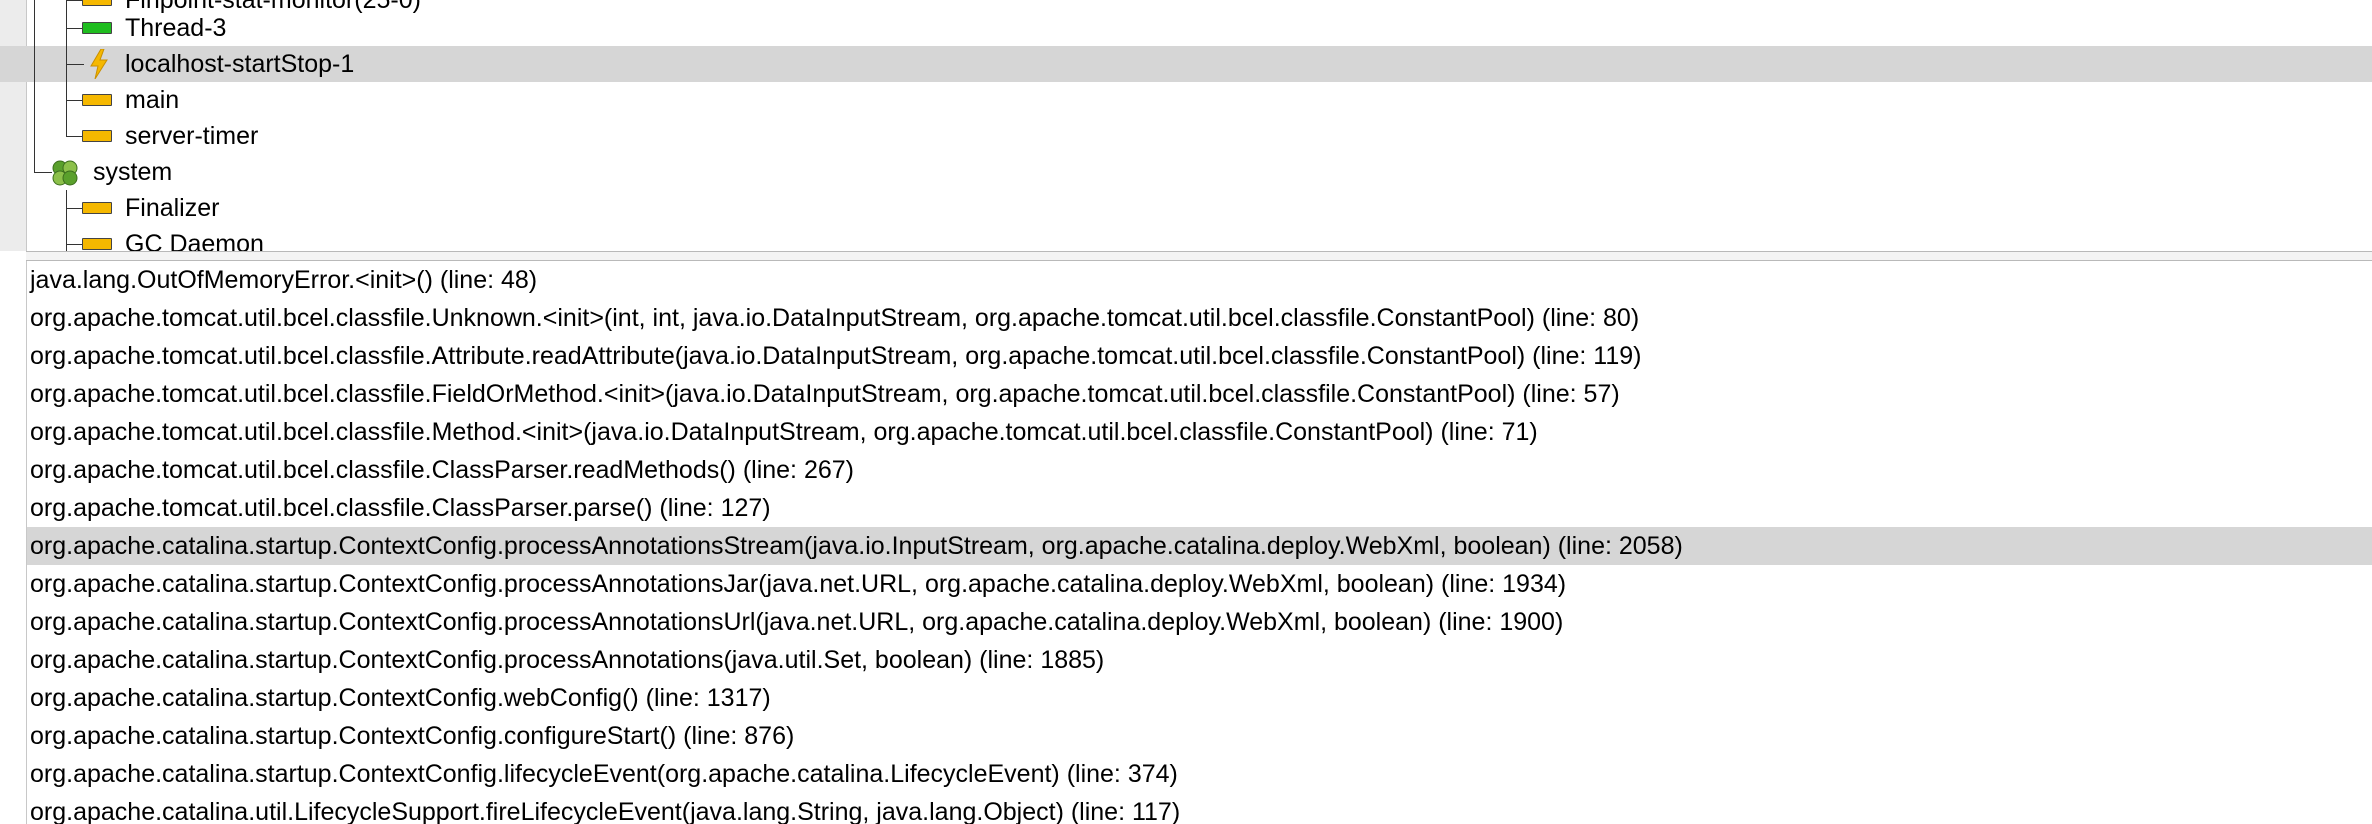  What do you see at coordinates (1186, 238) in the screenshot?
I see `tree-node-gc-daemon: GC Daemon` at bounding box center [1186, 238].